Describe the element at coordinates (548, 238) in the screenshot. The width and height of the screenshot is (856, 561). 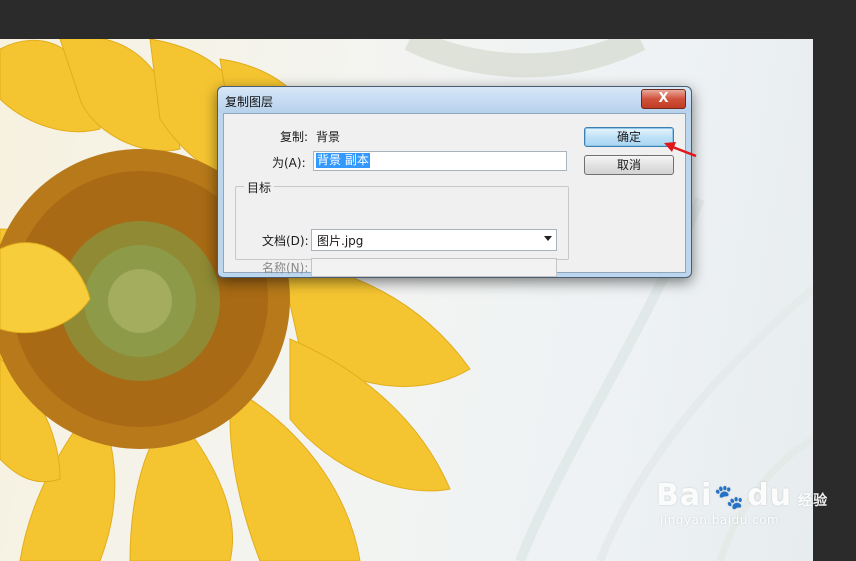
I see `chevron-down-icon` at that location.